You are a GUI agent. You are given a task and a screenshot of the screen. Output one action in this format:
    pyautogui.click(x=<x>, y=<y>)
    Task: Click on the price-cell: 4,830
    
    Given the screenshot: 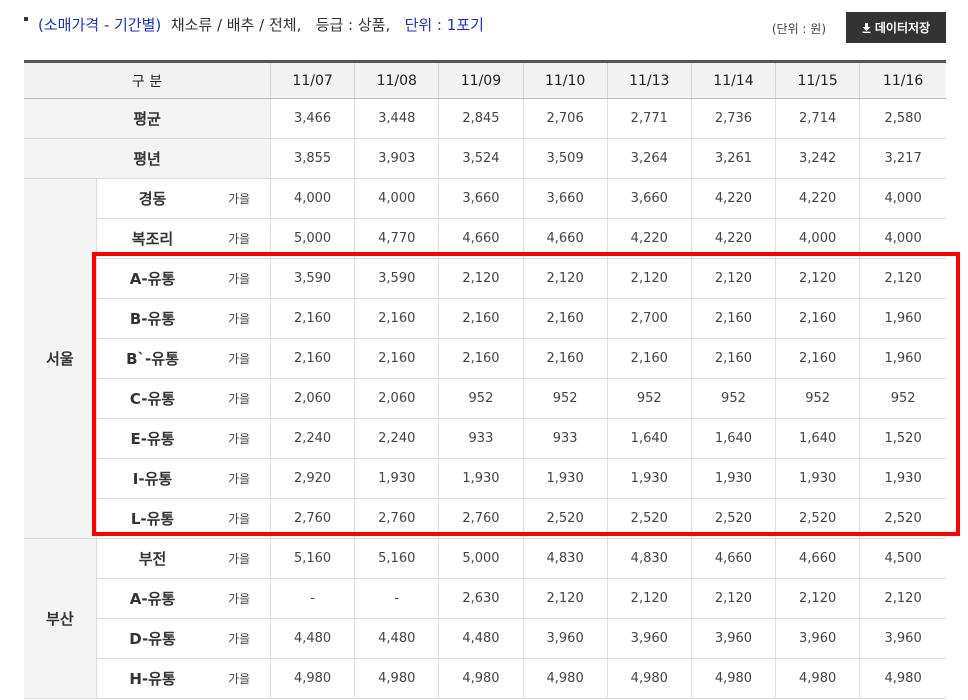 What is the action you would take?
    pyautogui.click(x=565, y=558)
    